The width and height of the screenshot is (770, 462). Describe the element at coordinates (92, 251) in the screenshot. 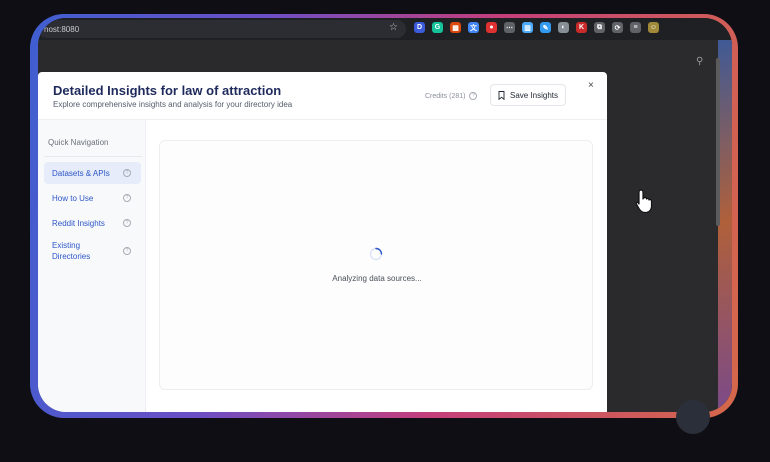

I see `sidebar-item-existing-directories: Existing Directories ?` at that location.